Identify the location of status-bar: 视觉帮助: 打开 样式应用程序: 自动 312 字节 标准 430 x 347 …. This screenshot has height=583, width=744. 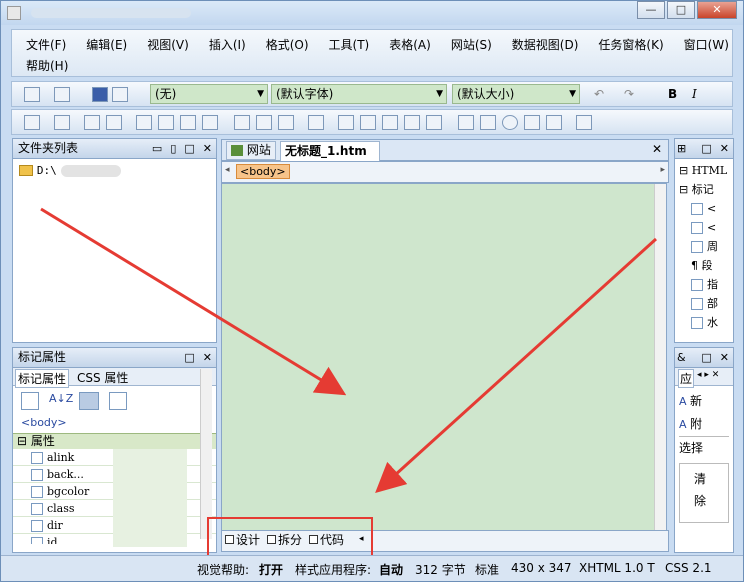
(372, 568).